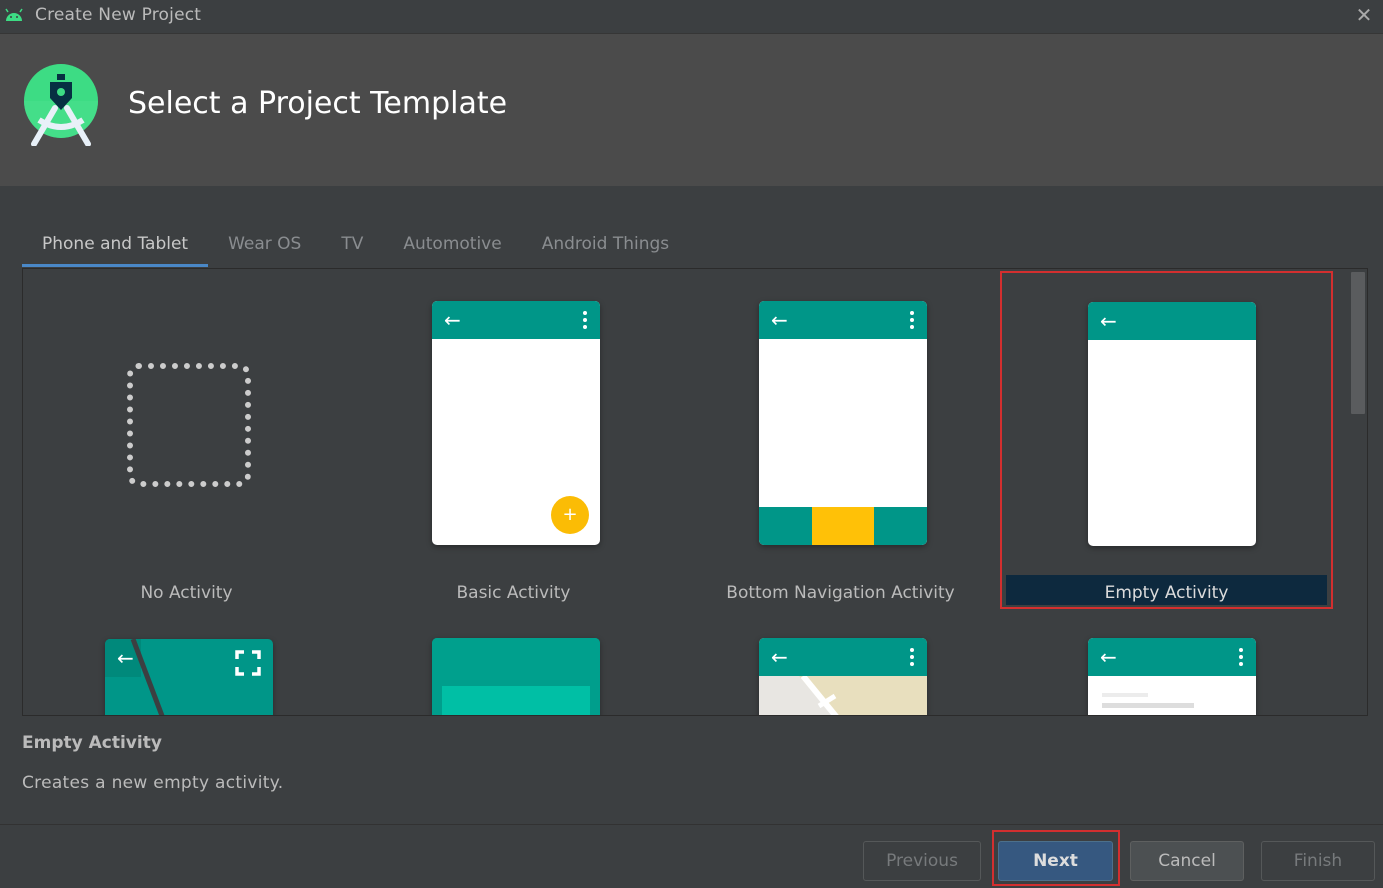  Describe the element at coordinates (1358, 343) in the screenshot. I see `gallery-scrollbar` at that location.